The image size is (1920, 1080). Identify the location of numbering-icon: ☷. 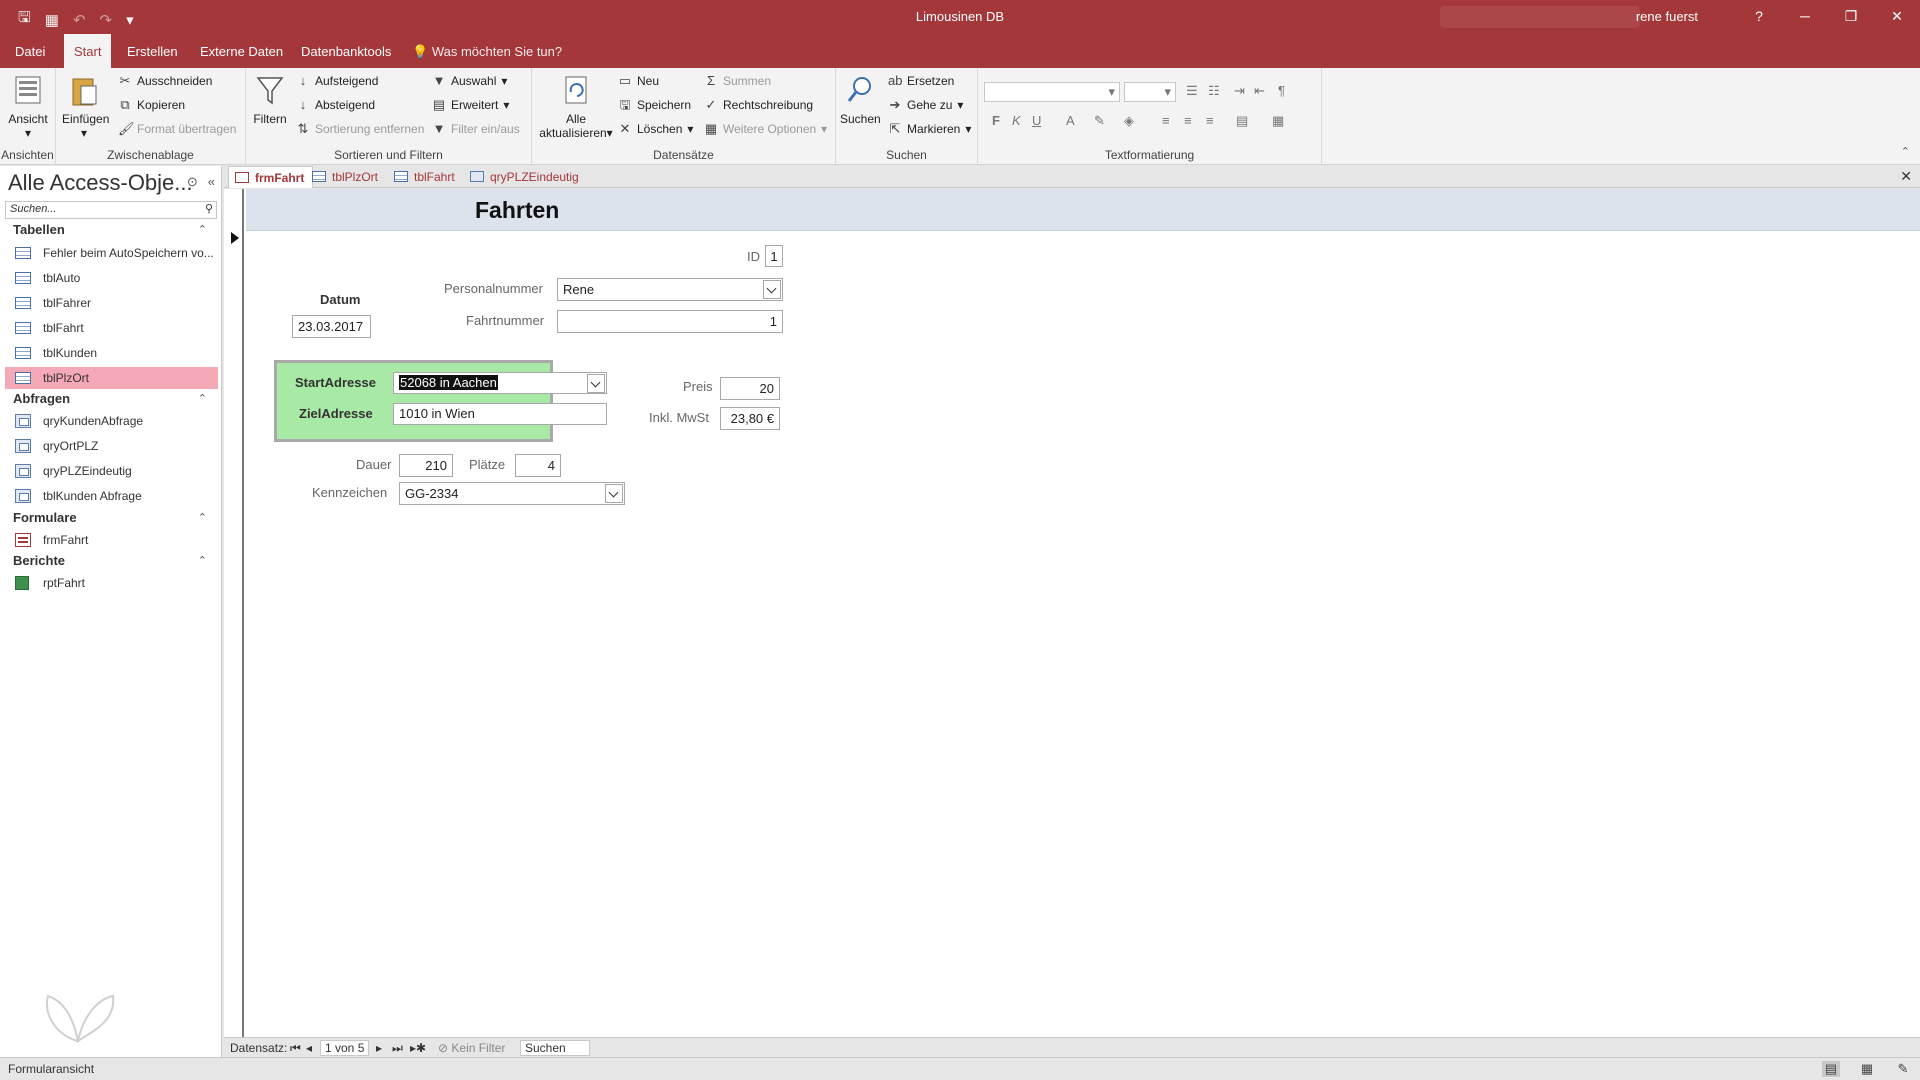
(1214, 91).